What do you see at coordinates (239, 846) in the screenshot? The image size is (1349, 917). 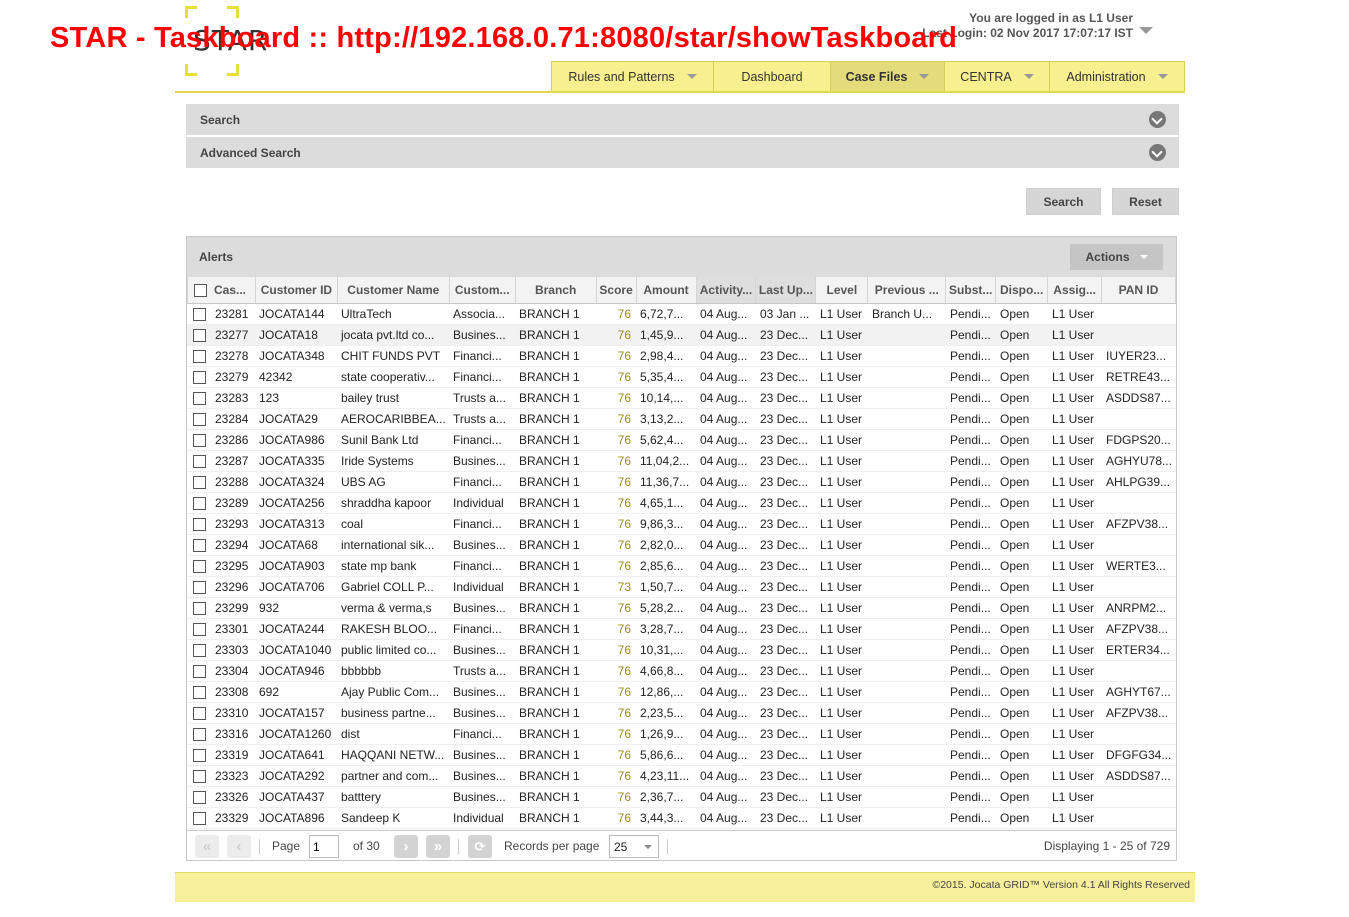 I see `prev-page-icon: ‹` at bounding box center [239, 846].